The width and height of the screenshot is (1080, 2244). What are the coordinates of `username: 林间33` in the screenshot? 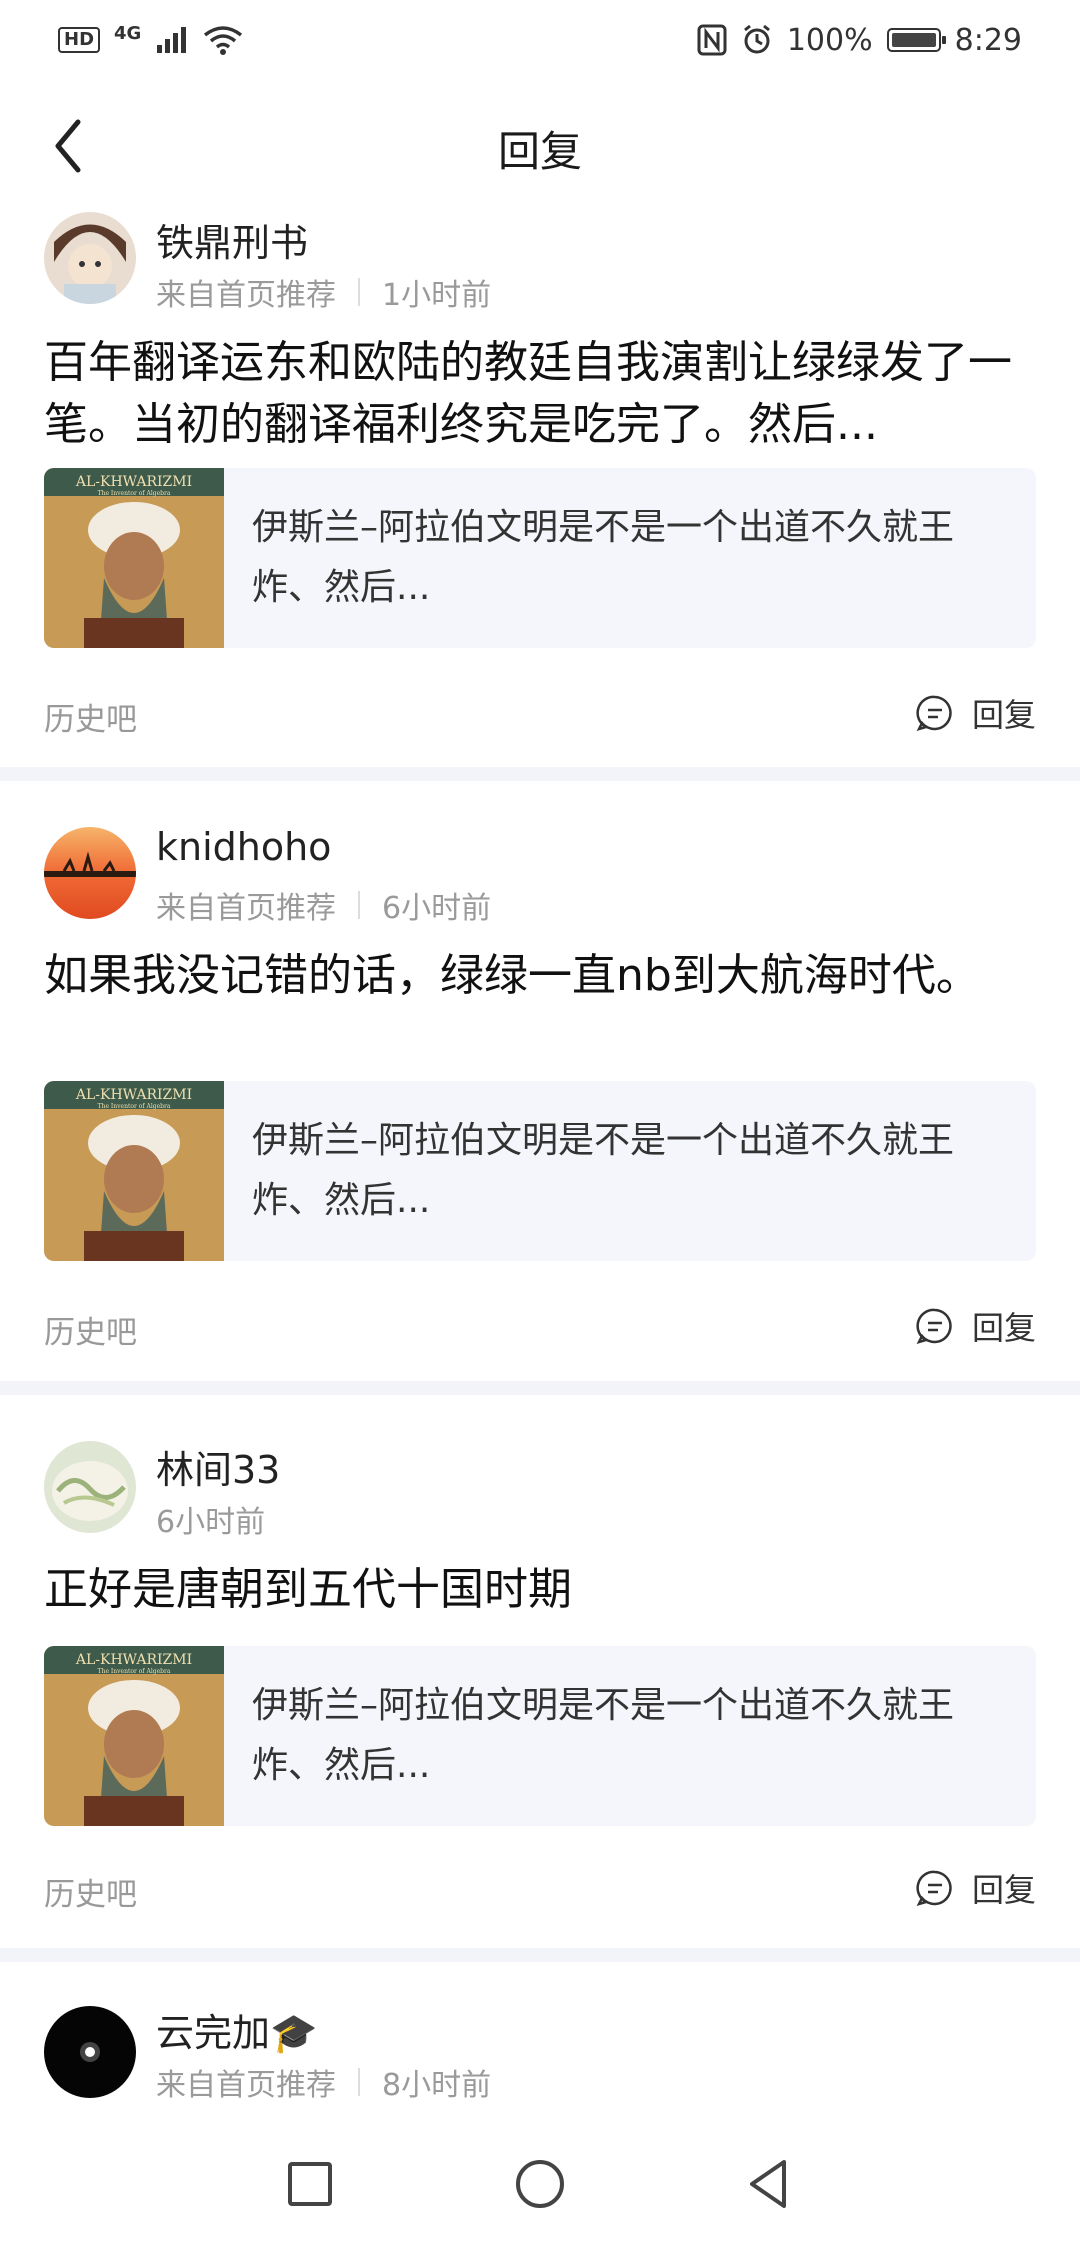 It's located at (218, 1466).